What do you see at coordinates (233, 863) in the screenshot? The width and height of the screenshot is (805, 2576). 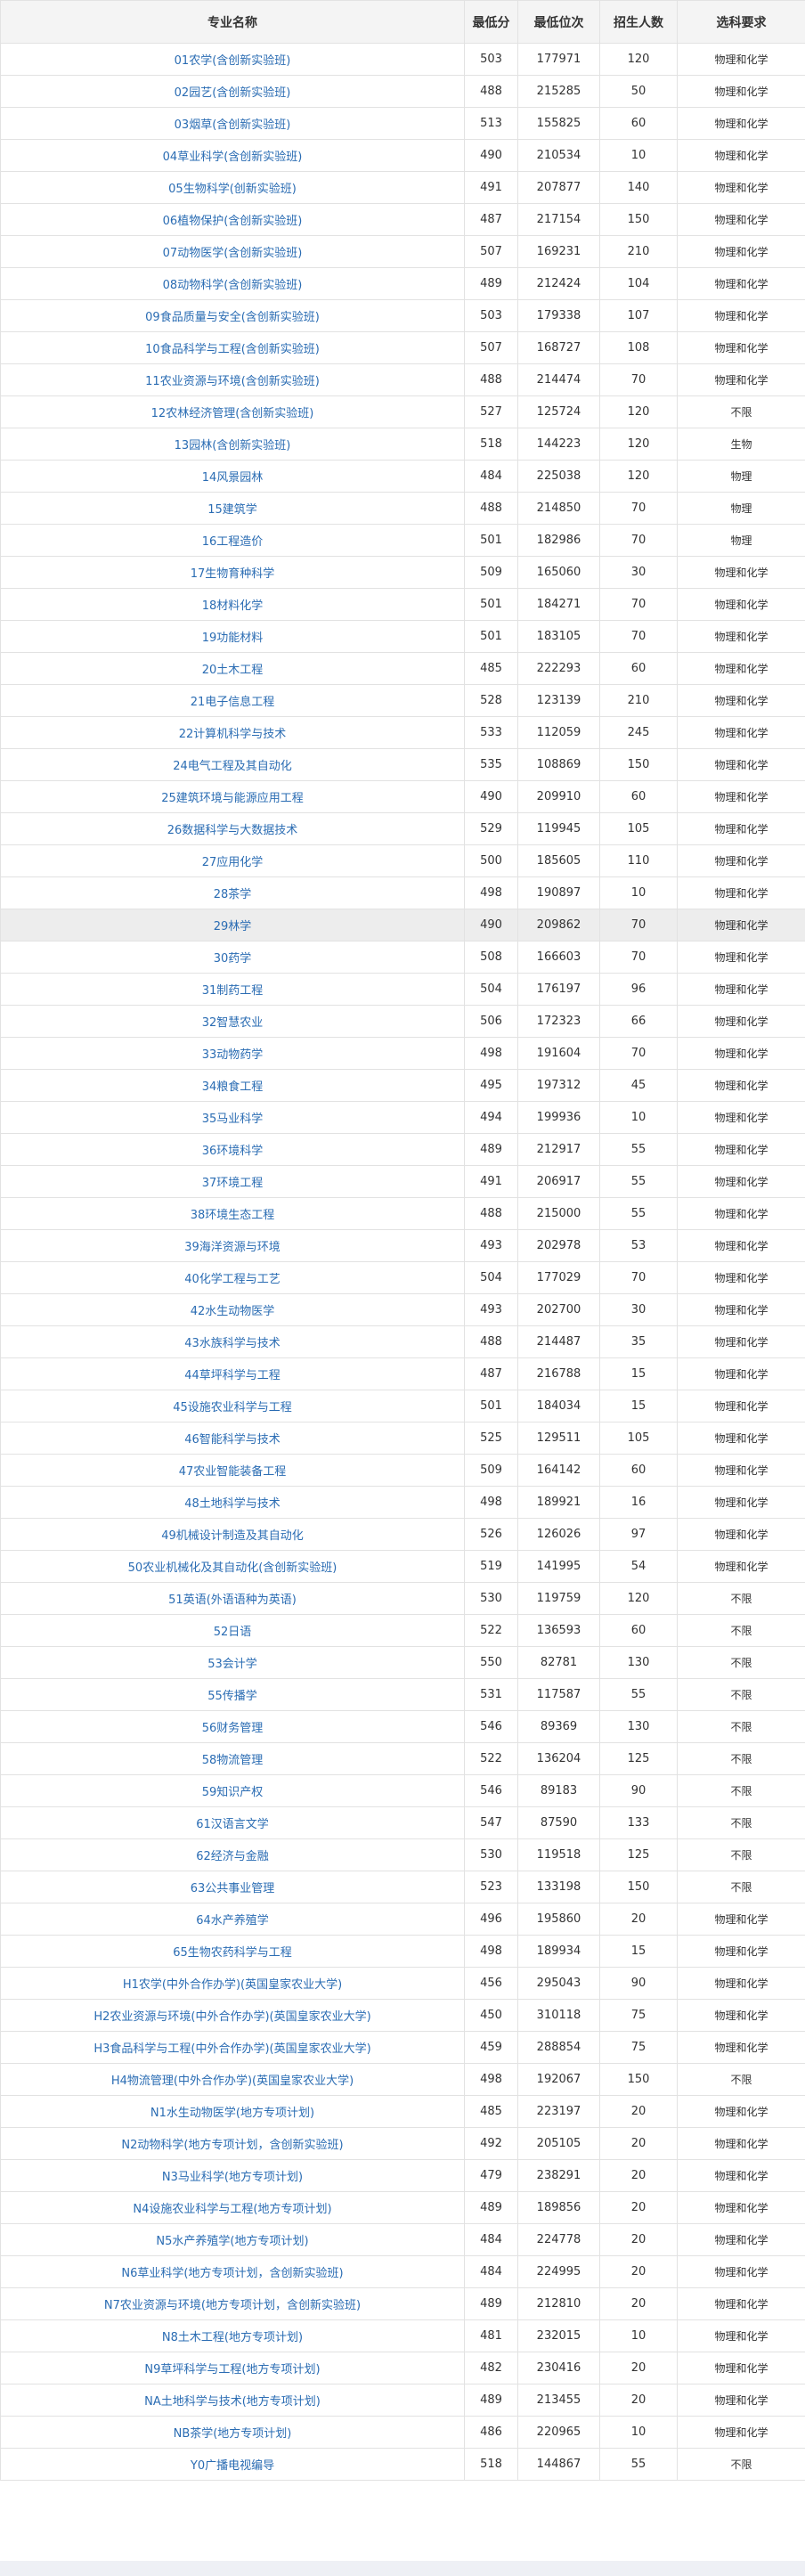 I see `major-link: 27应用化学` at bounding box center [233, 863].